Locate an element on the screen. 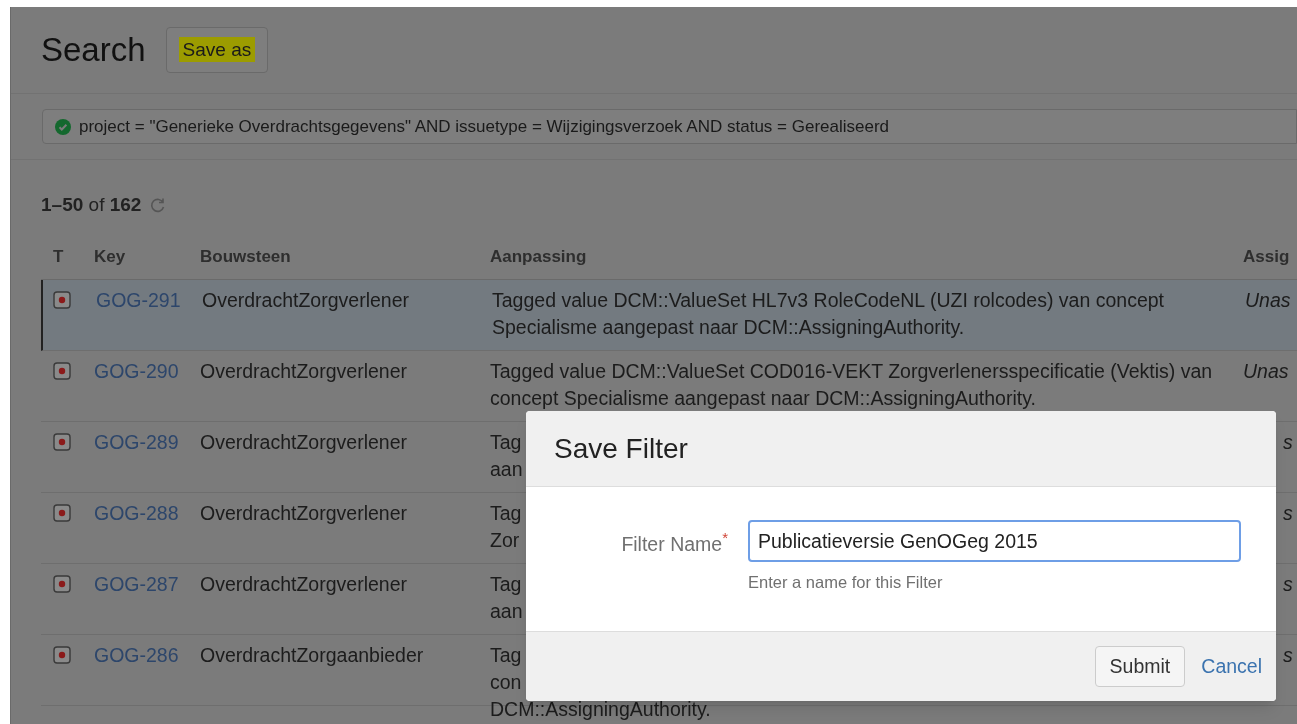  table-cell-text: Specialisme aangepast naar DCM::AssigningAuthority. is located at coordinates (728, 327).